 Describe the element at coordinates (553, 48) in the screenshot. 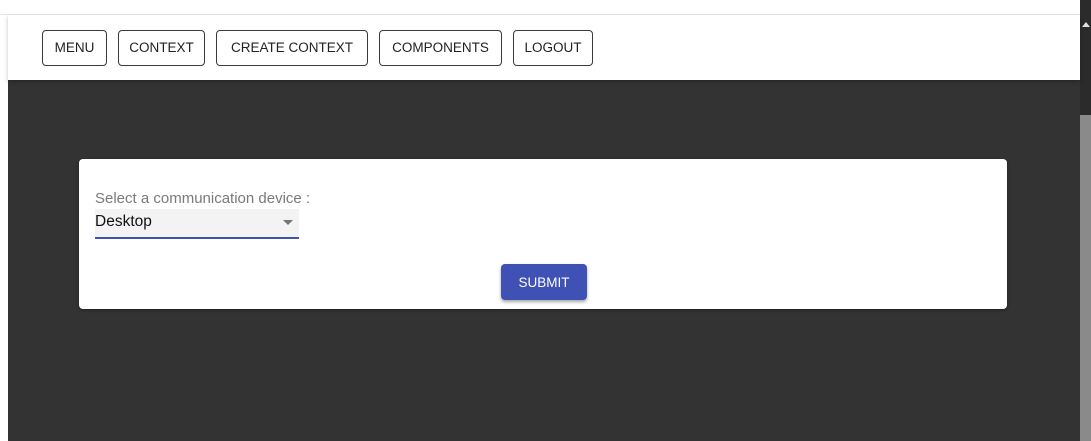

I see `logout-button: LOGOUT` at that location.